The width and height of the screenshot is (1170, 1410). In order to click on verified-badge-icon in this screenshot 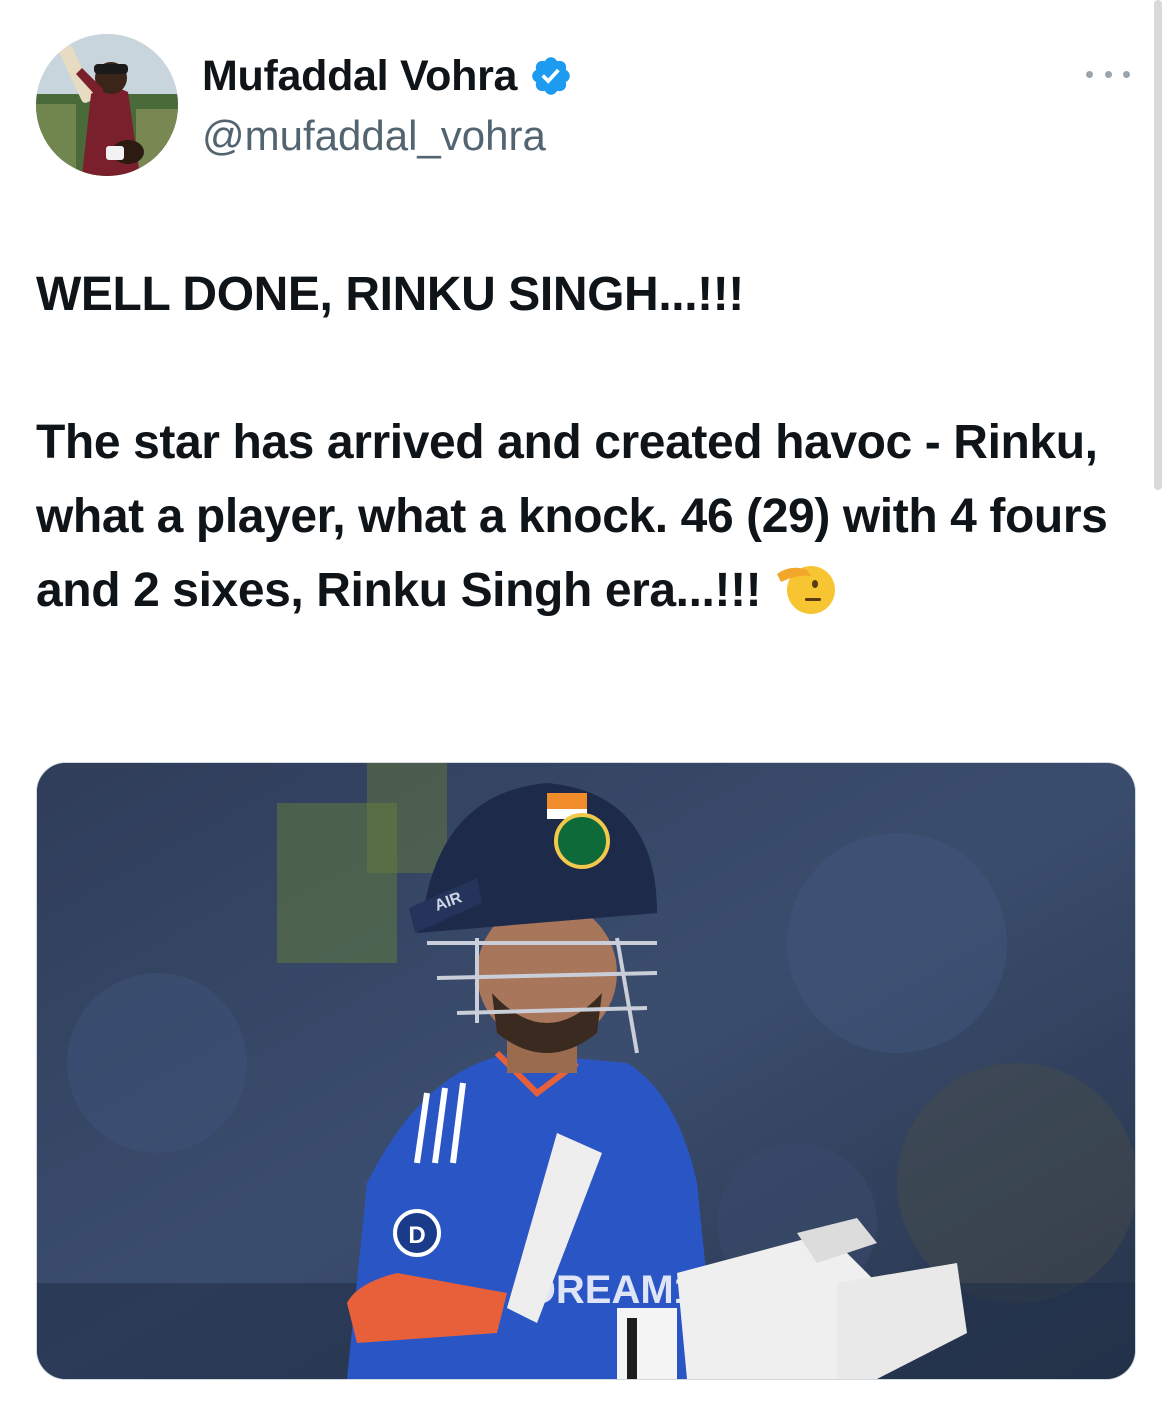, I will do `click(551, 76)`.